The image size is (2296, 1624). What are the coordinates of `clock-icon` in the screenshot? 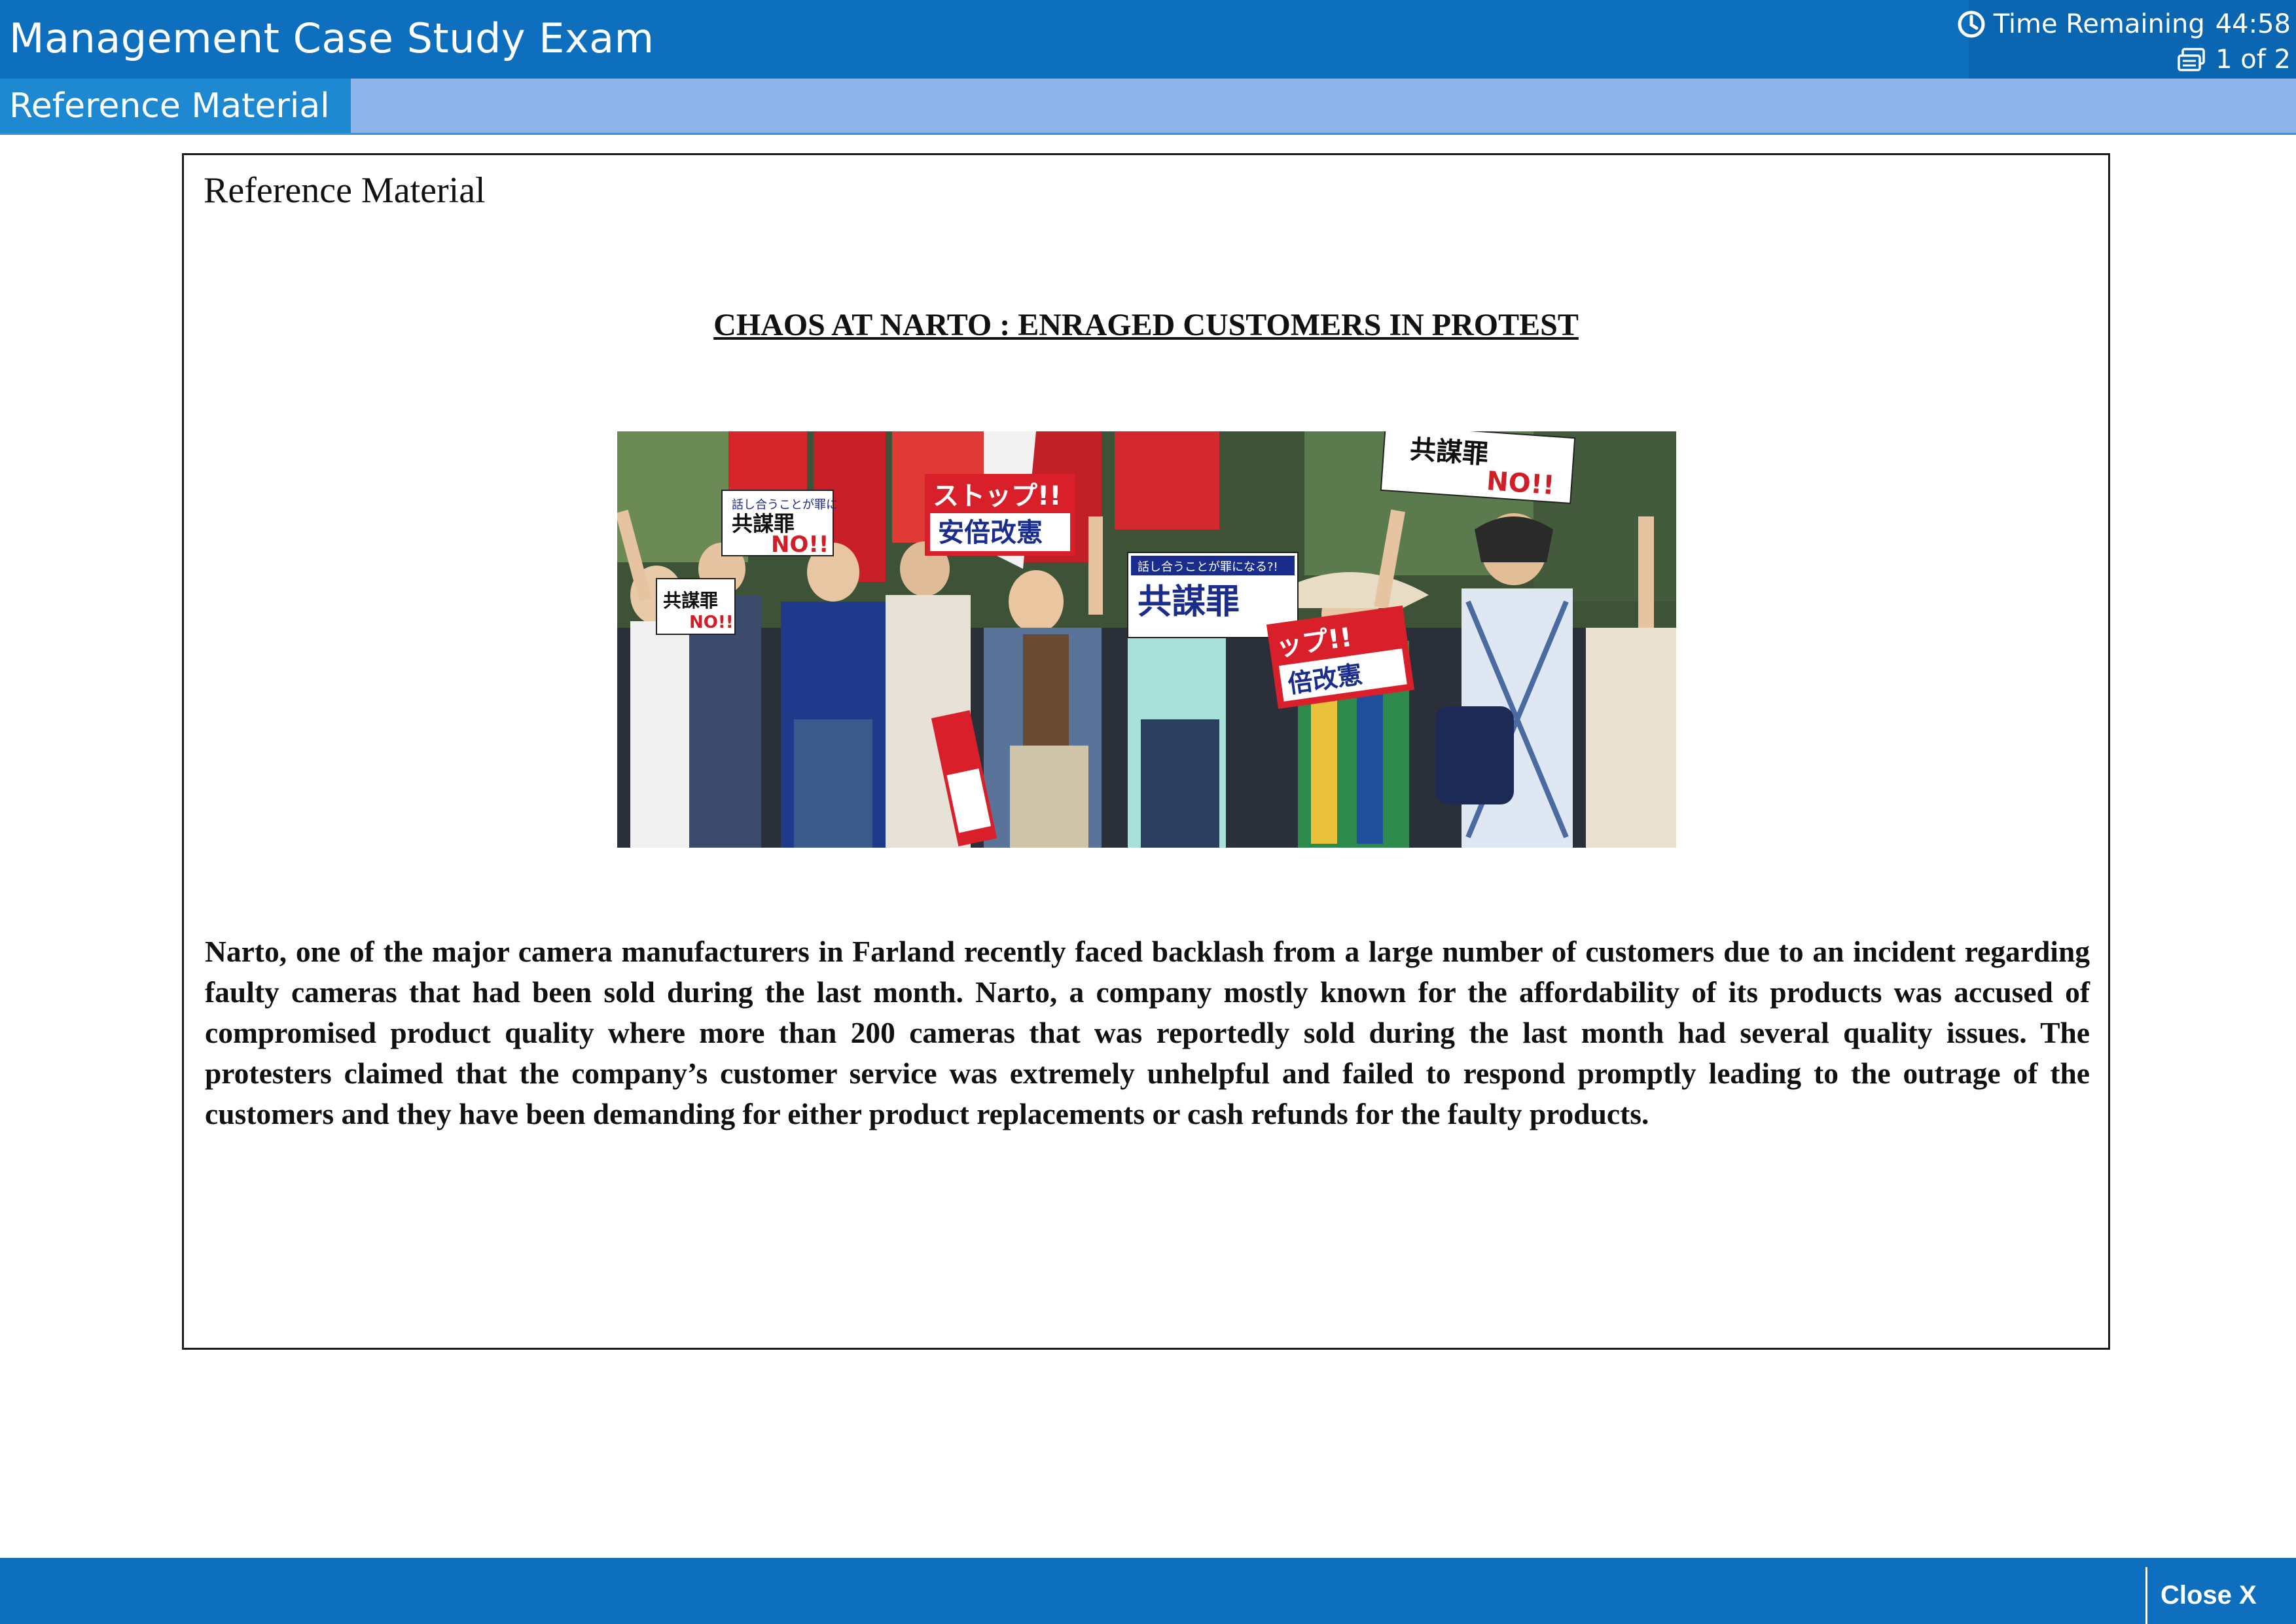 It's located at (1971, 24).